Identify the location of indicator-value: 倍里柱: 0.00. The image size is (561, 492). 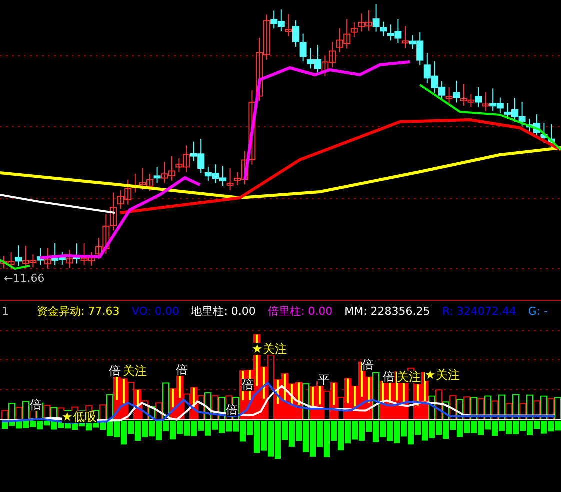
(300, 311).